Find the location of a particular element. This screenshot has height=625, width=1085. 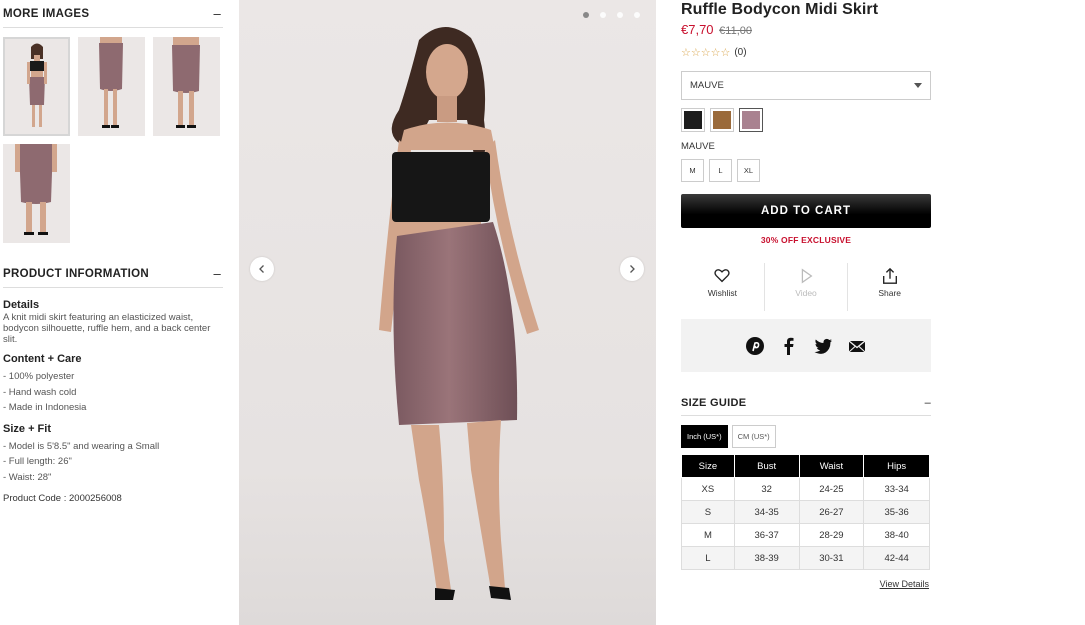

table-cell: 33-34 is located at coordinates (896, 489).